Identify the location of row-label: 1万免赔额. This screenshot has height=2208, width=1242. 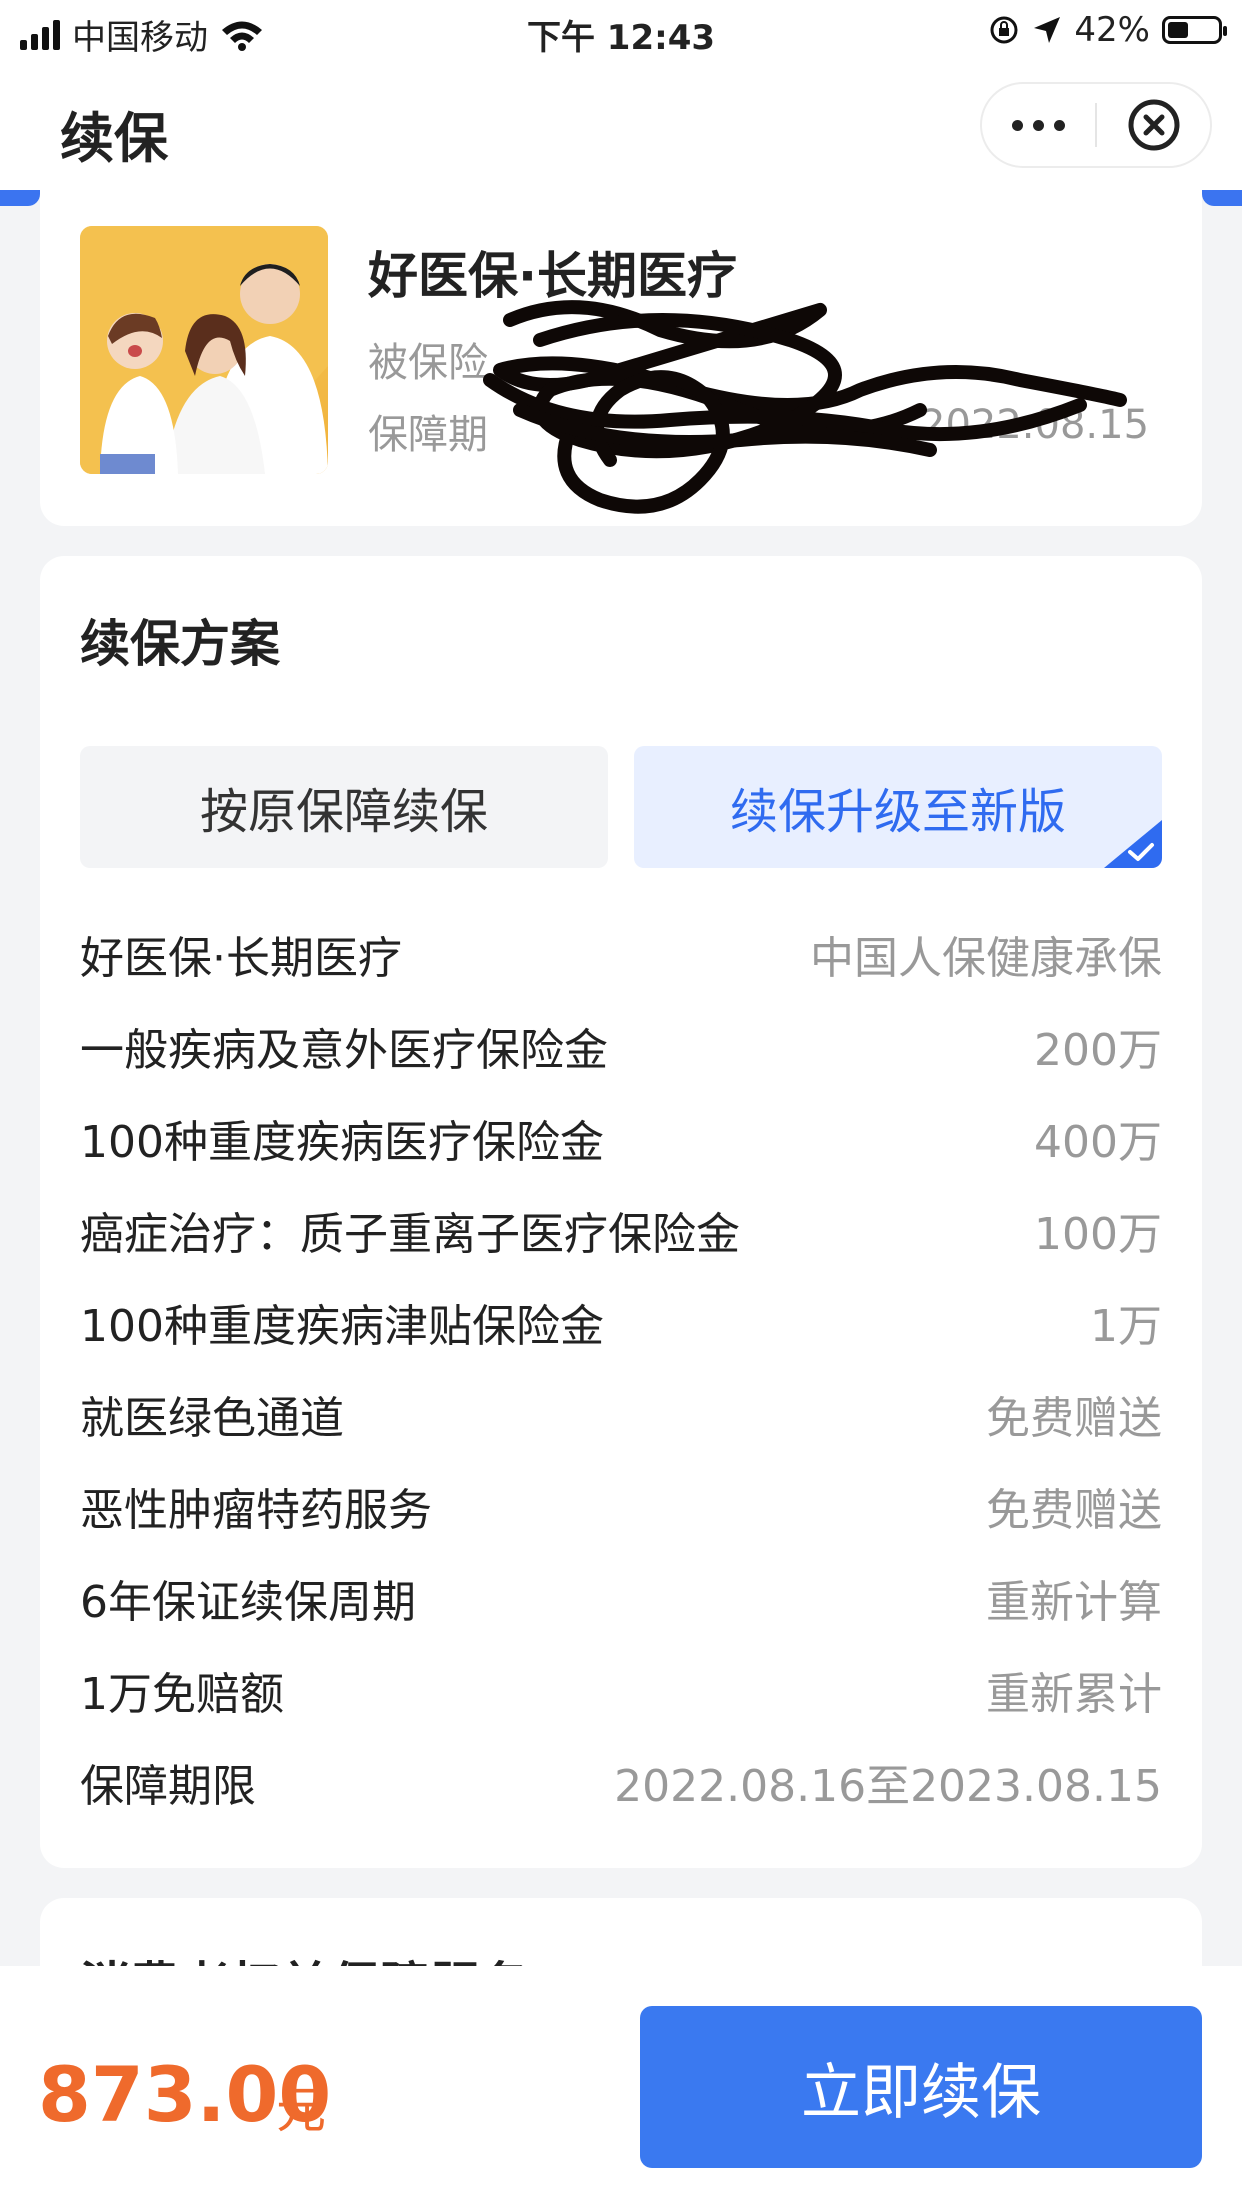
(182, 1694).